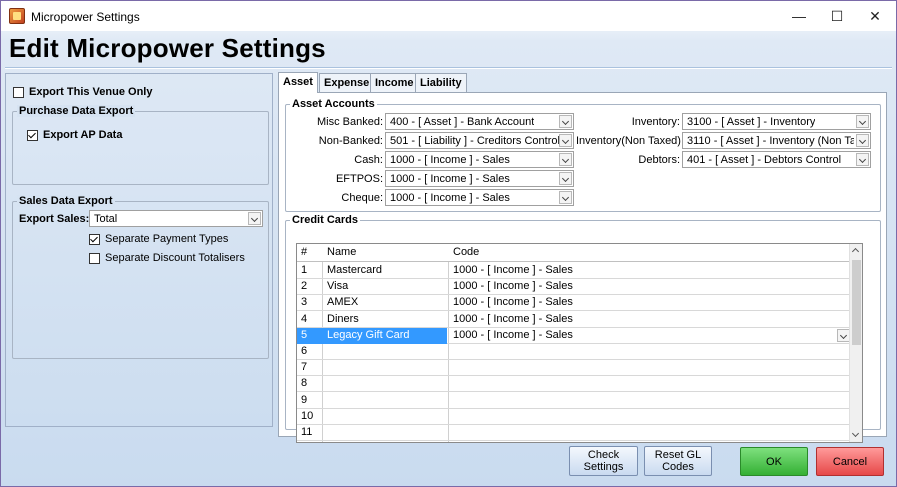 The image size is (897, 487). Describe the element at coordinates (776, 140) in the screenshot. I see `inventory-non-taxed-dropdown: 3110 - [ Asset ] - Inventory (Non Taxed)` at that location.